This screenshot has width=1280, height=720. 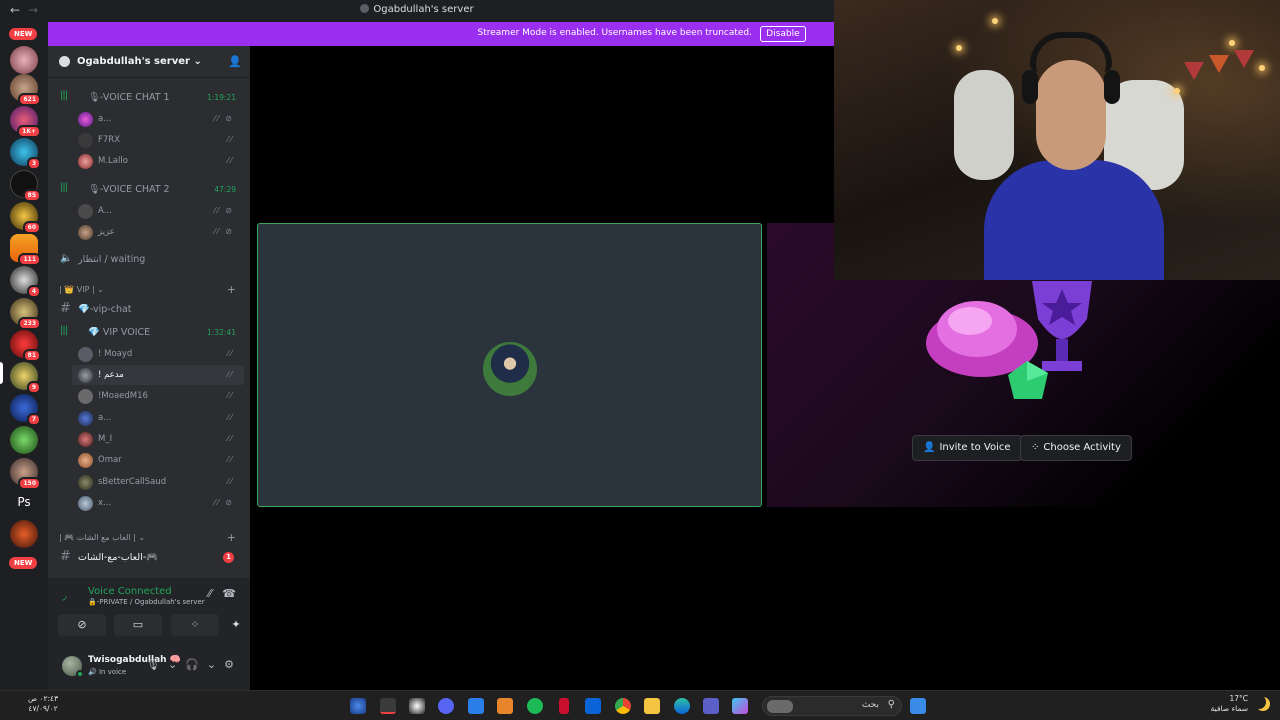 I want to click on window-title: Ogabdullah's server, so click(x=417, y=9).